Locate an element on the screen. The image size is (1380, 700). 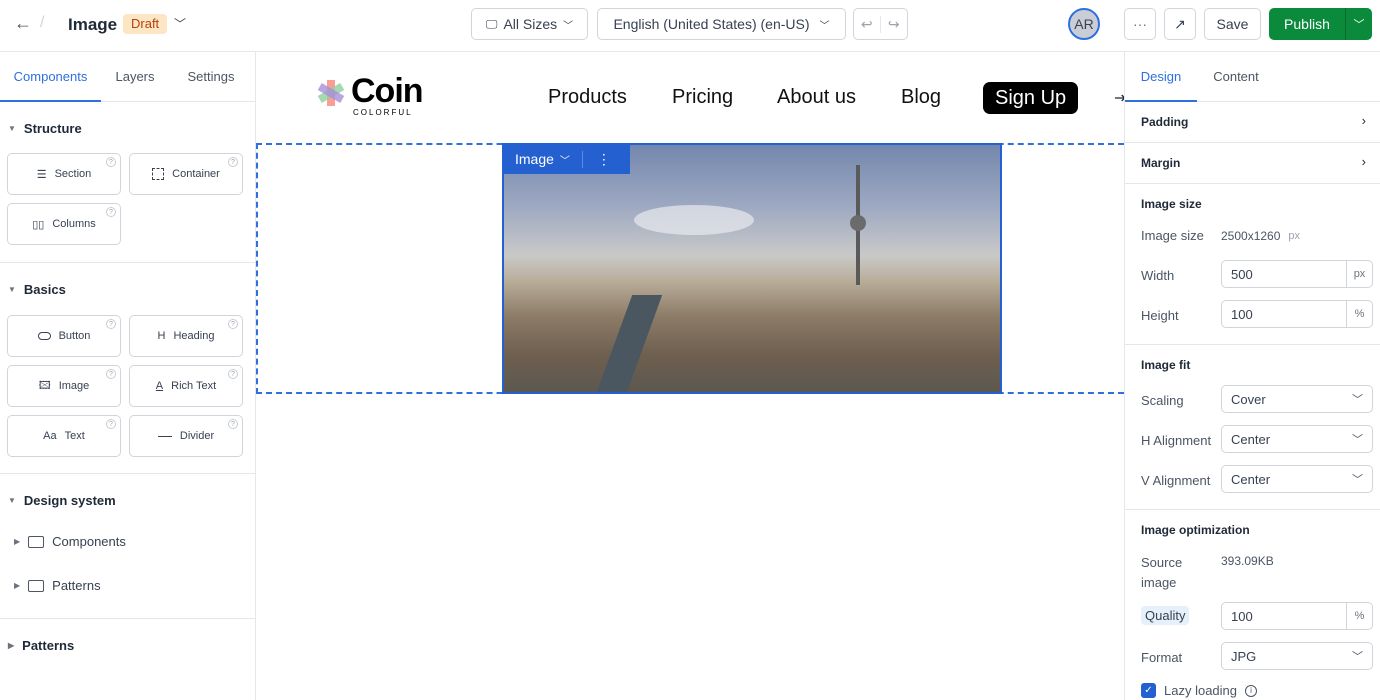
nav-pricing: Pricing is located at coordinates (702, 97).